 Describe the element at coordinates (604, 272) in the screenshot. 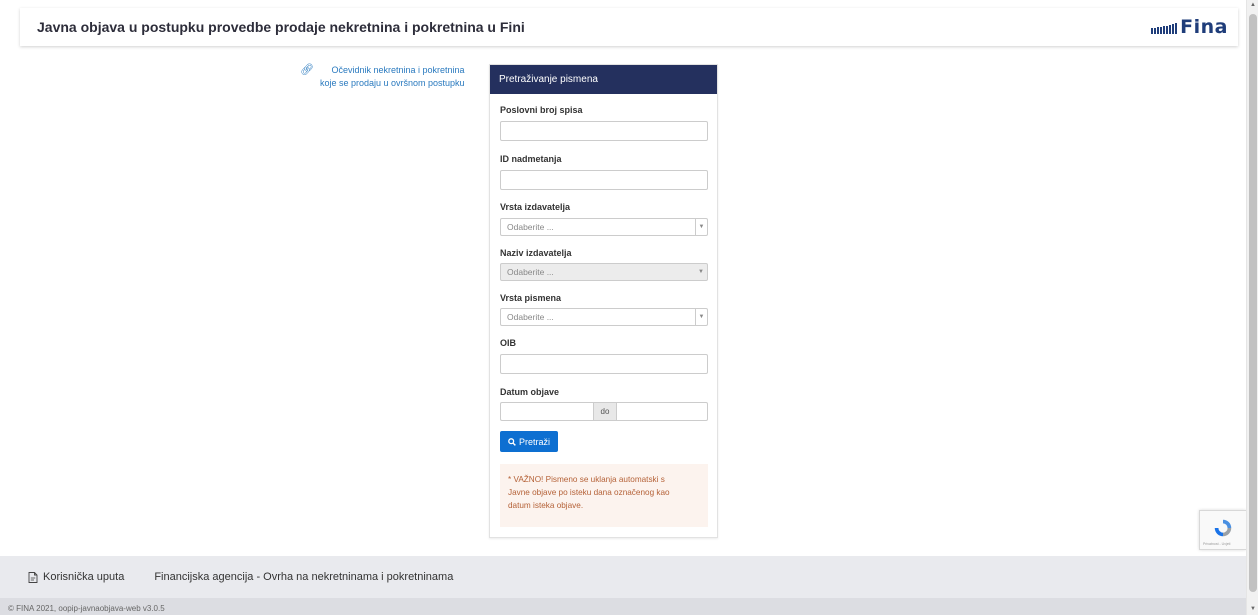

I see `issuer-name-select: Odaberite ... ▼` at that location.